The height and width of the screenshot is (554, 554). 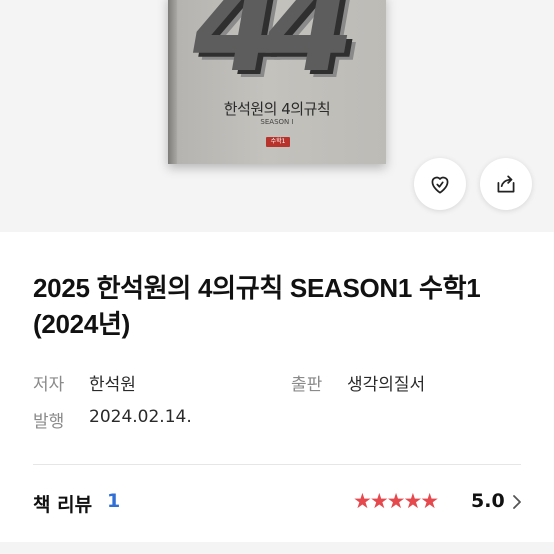 I want to click on book-info: 2025 한석원의 4의규칙 SEASON1 수학1 (2024년), so click(x=283, y=306).